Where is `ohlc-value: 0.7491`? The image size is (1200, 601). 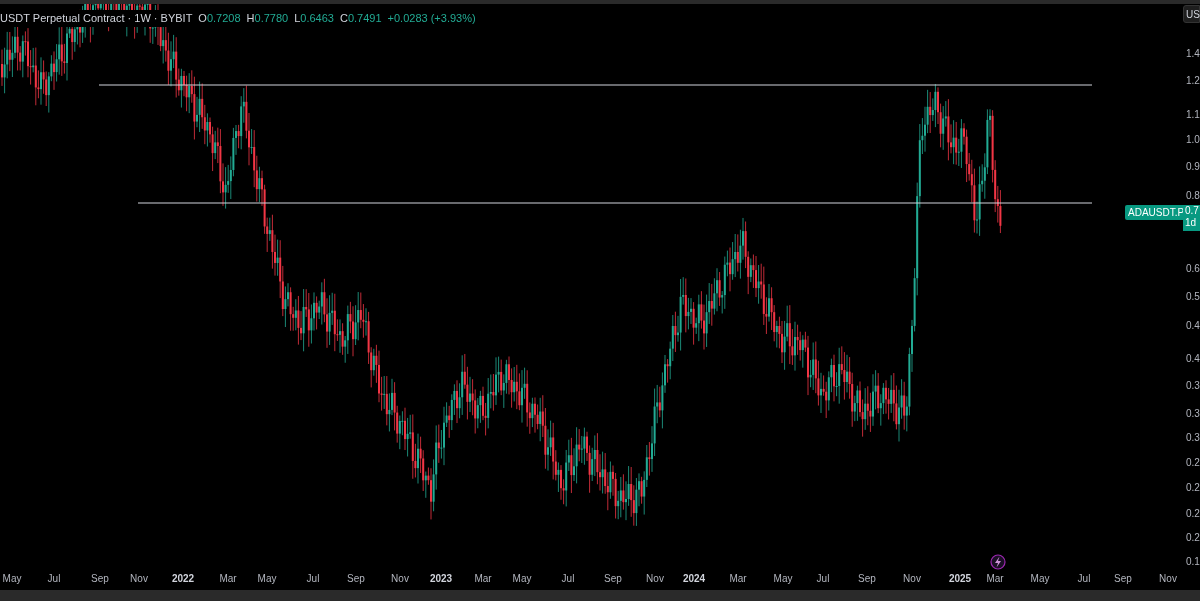
ohlc-value: 0.7491 is located at coordinates (364, 18).